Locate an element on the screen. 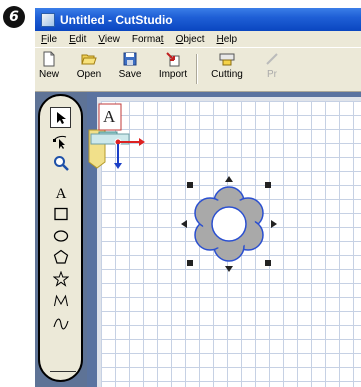  open-folder-icon is located at coordinates (89, 59).